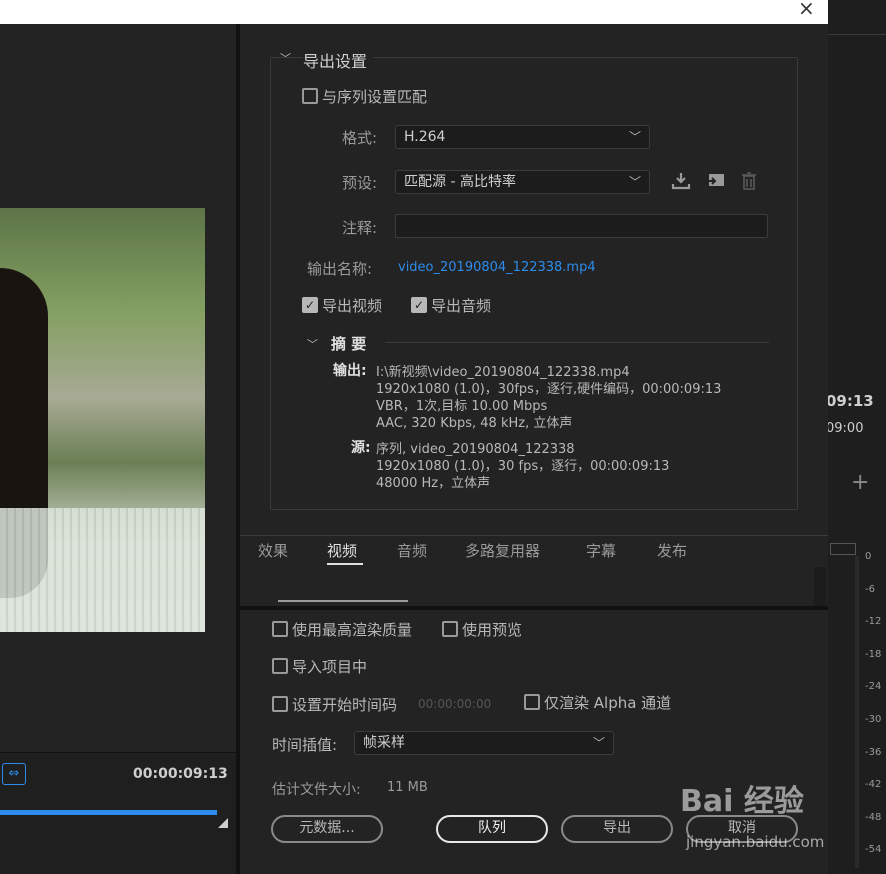 The image size is (886, 874). I want to click on summary-output-line: VBR，1次,目标 10.00 Mbps, so click(462, 406).